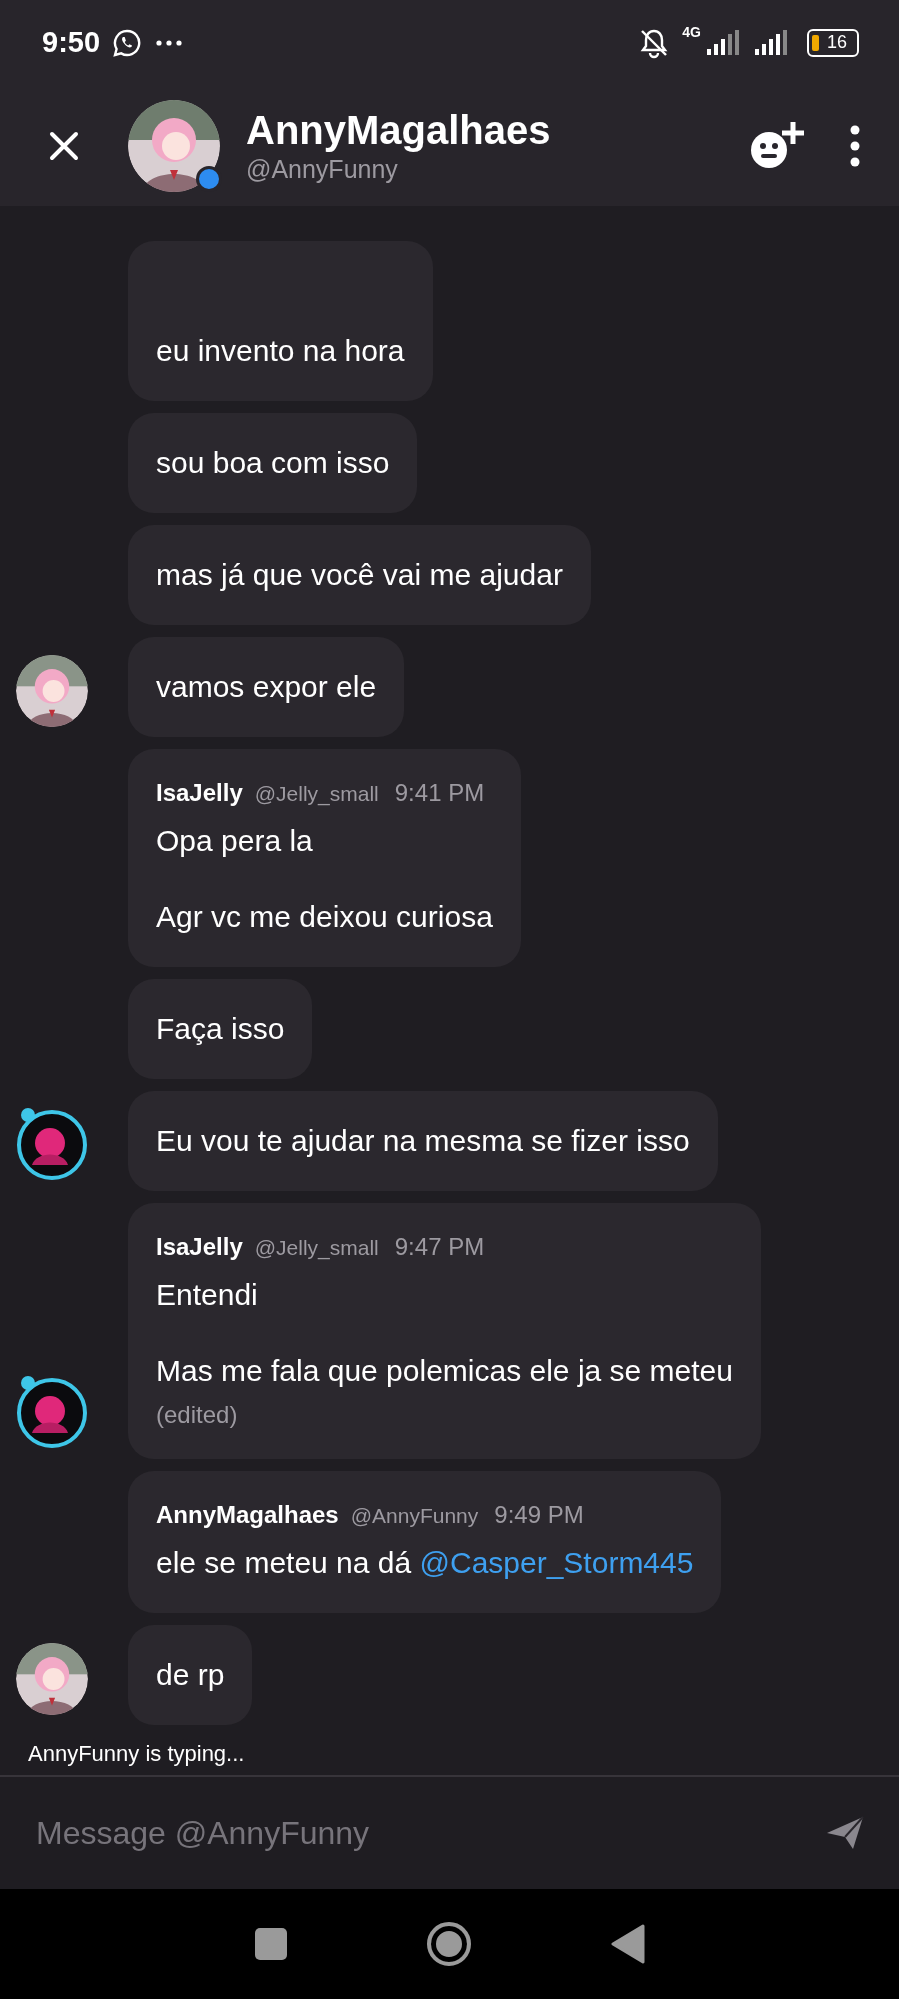 This screenshot has width=899, height=1999. What do you see at coordinates (324, 917) in the screenshot?
I see `message-text: Agr vc me deixou curiosa` at bounding box center [324, 917].